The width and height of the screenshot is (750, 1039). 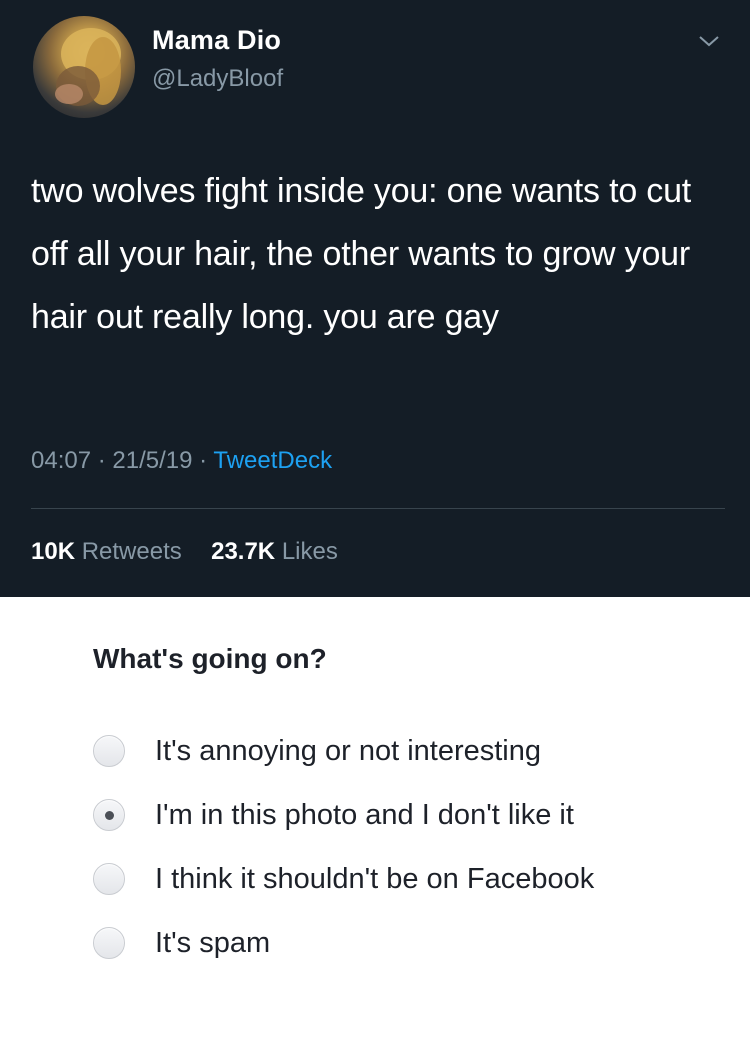 What do you see at coordinates (364, 815) in the screenshot?
I see `option-label: I'm in this photo and I don't like it` at bounding box center [364, 815].